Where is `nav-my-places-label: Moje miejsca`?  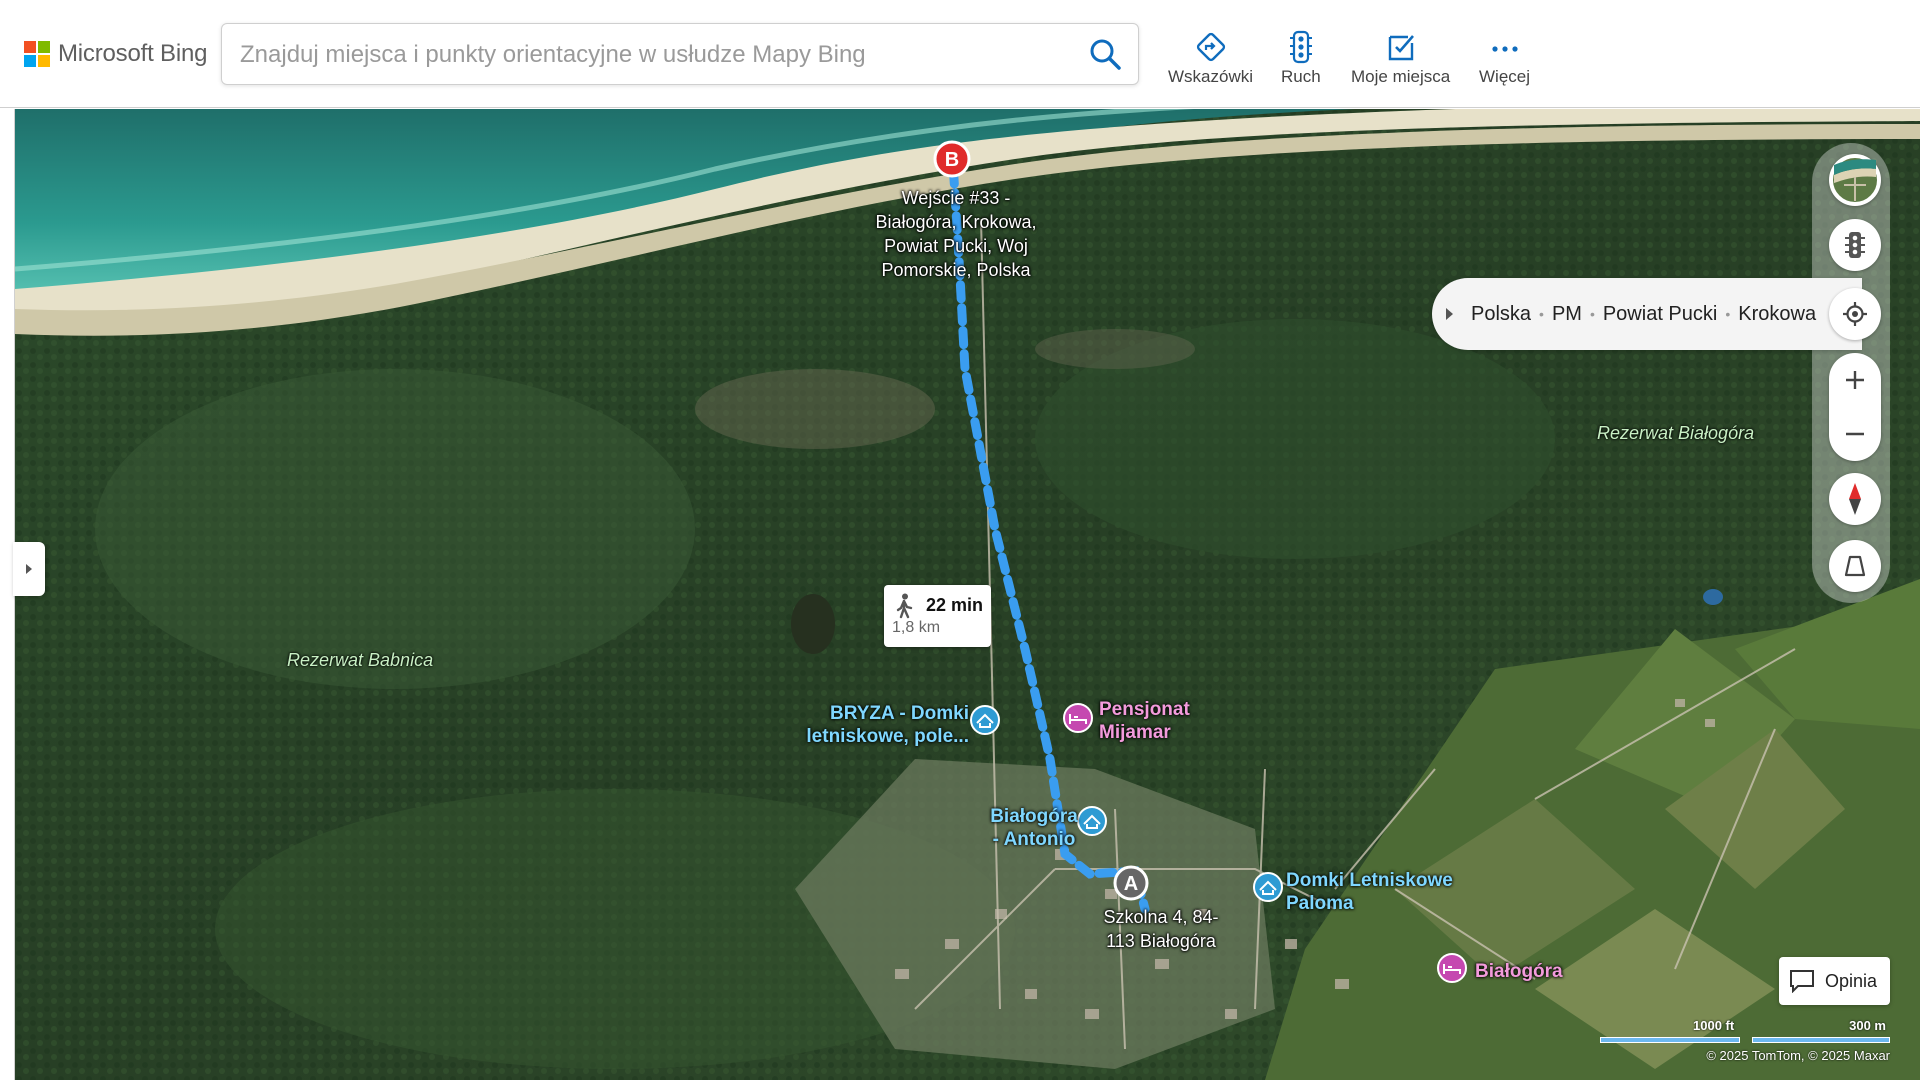
nav-my-places-label: Moje miejsca is located at coordinates (1401, 76).